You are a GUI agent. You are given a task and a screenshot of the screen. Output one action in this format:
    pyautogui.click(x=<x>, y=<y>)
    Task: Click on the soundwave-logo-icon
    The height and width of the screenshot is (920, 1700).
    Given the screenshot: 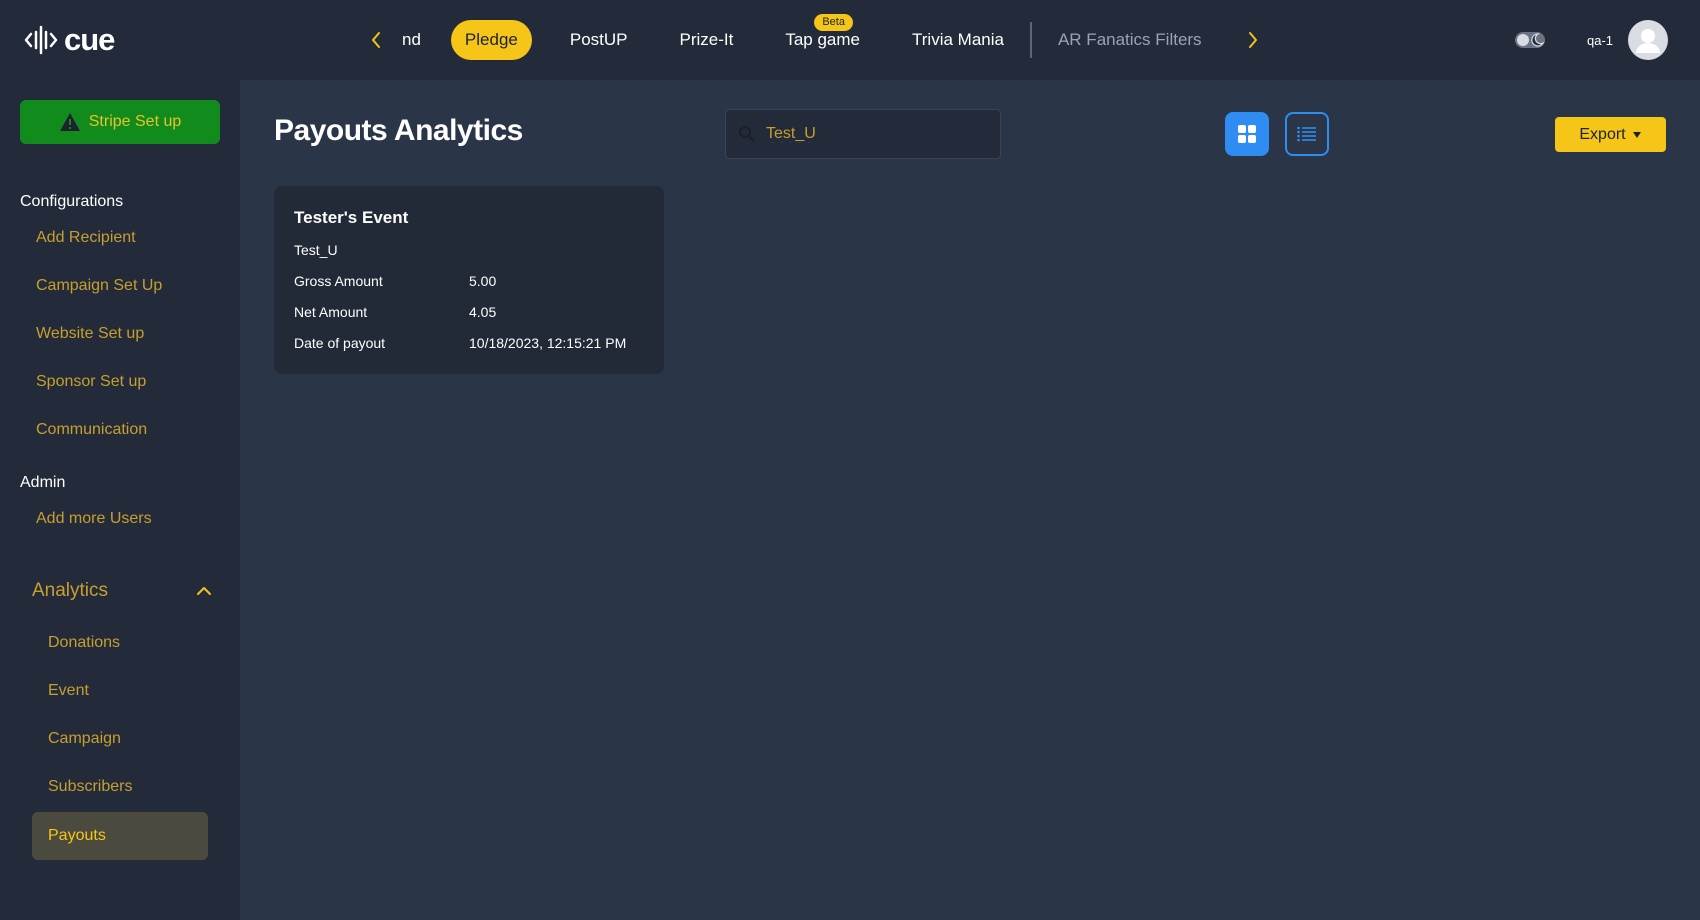 What is the action you would take?
    pyautogui.click(x=41, y=40)
    